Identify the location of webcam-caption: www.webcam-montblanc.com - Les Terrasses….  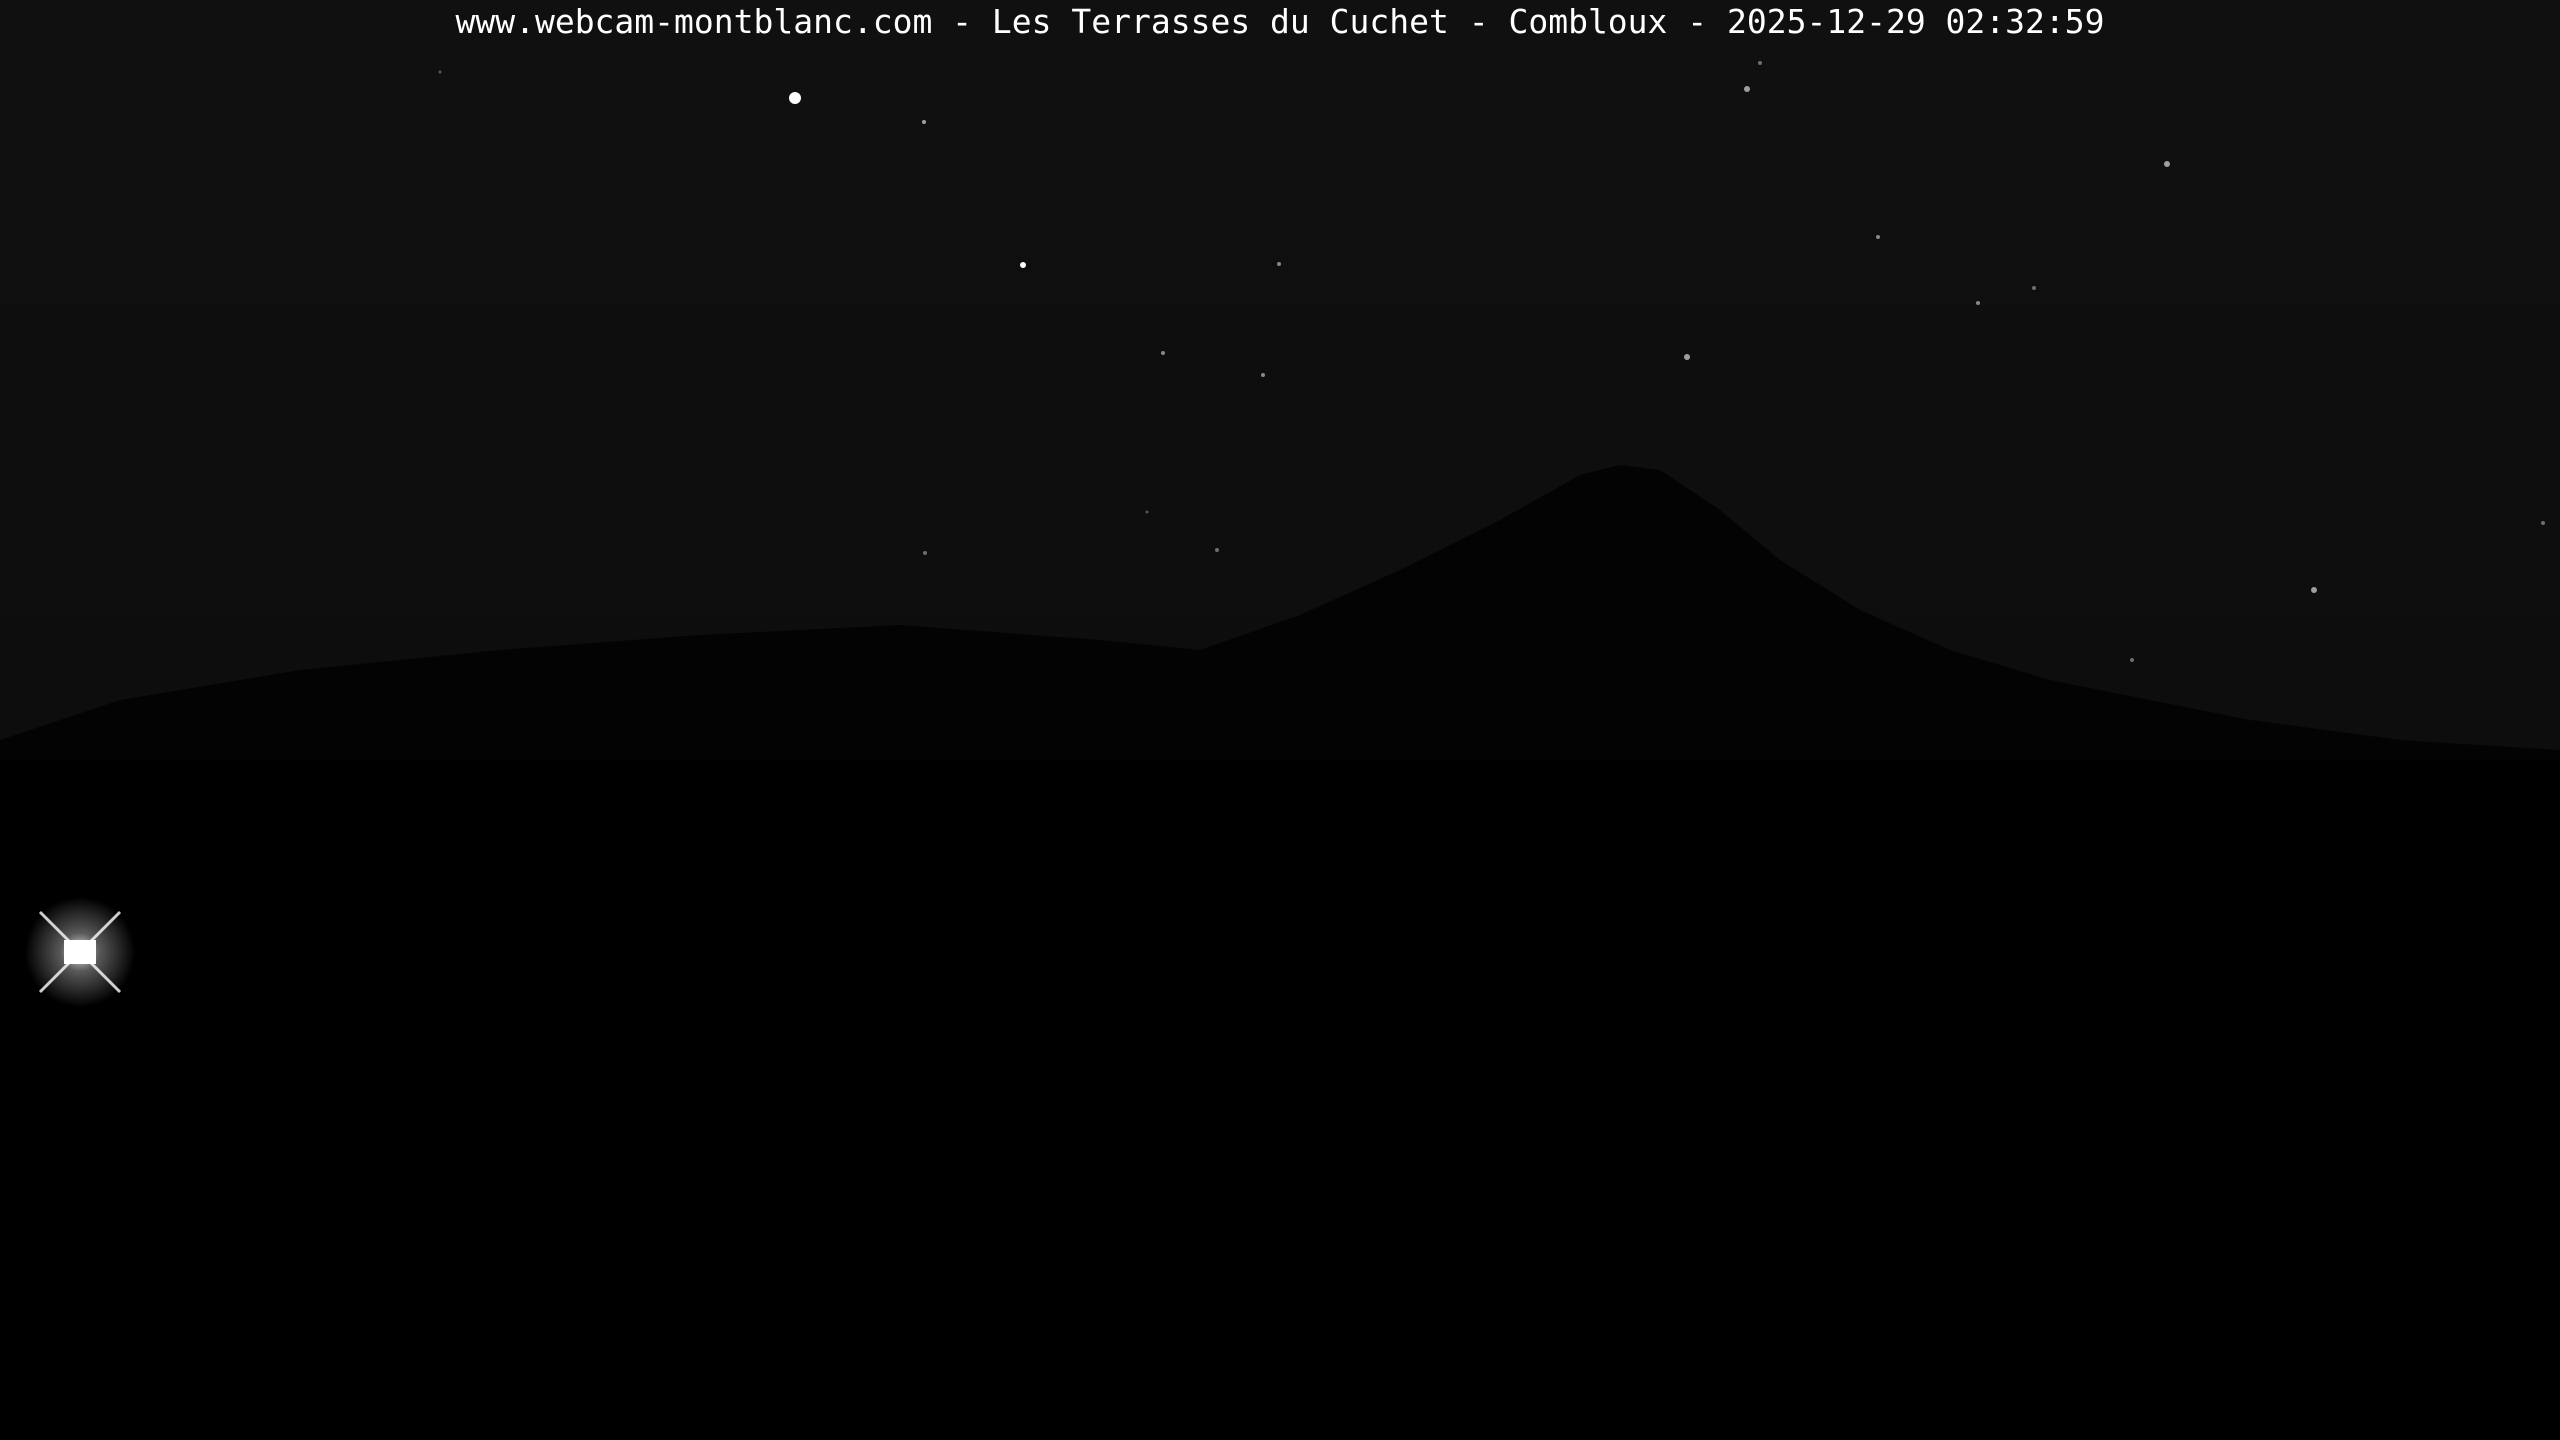
(1280, 21).